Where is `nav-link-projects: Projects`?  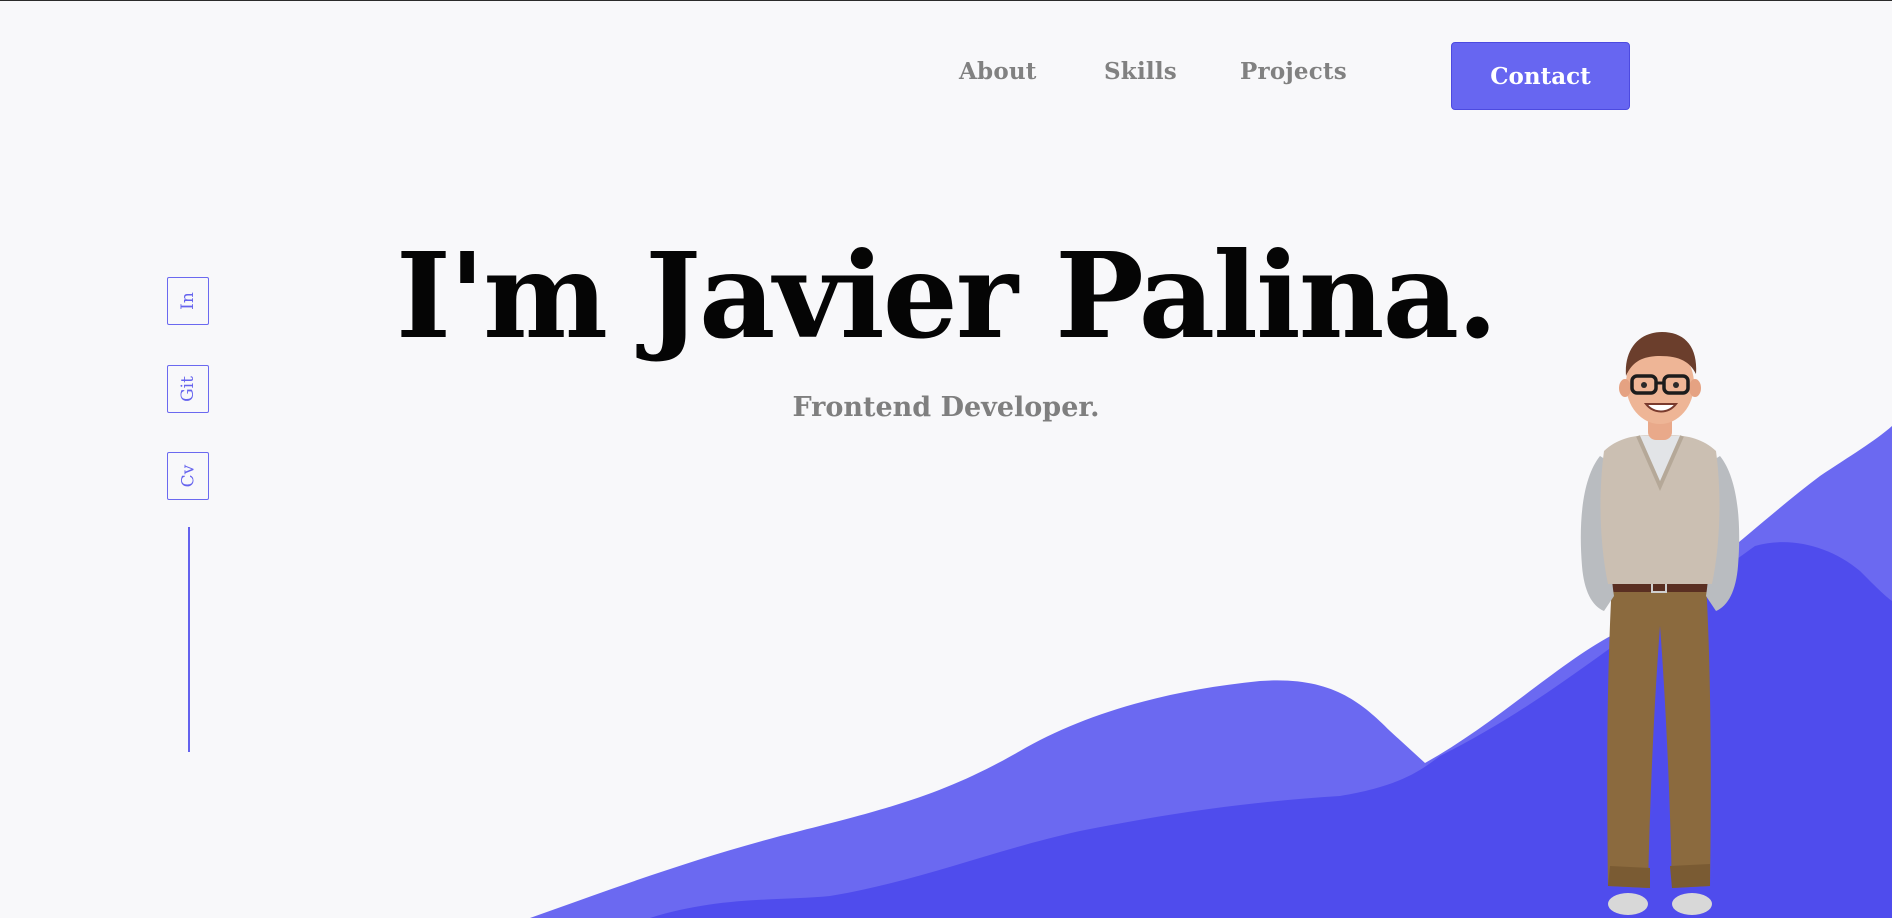 nav-link-projects: Projects is located at coordinates (1293, 71).